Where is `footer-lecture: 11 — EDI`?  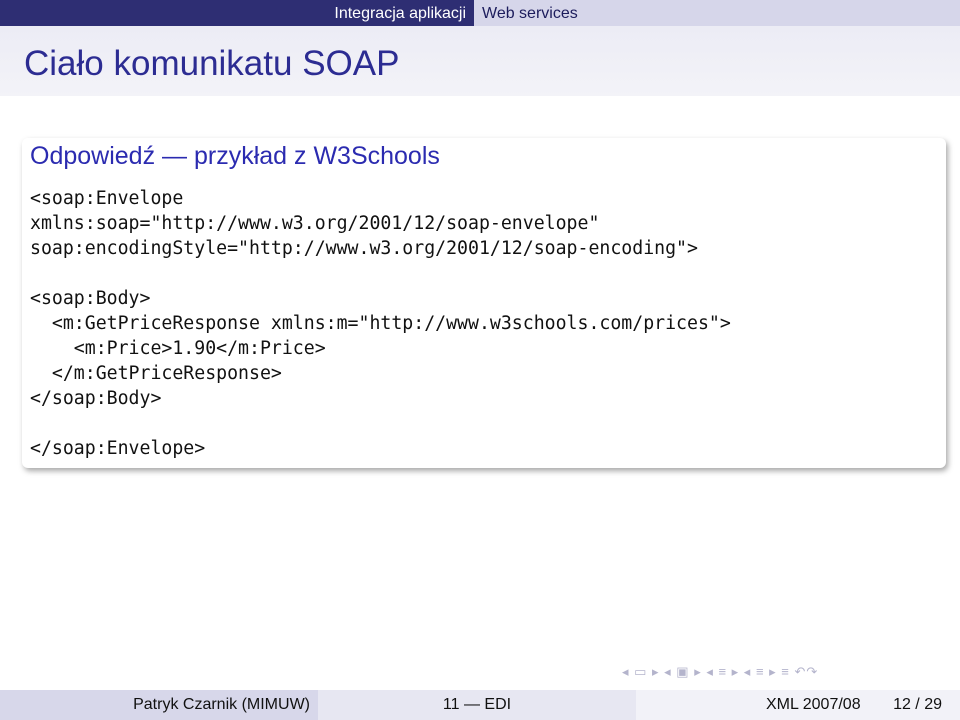
footer-lecture: 11 — EDI is located at coordinates (477, 705).